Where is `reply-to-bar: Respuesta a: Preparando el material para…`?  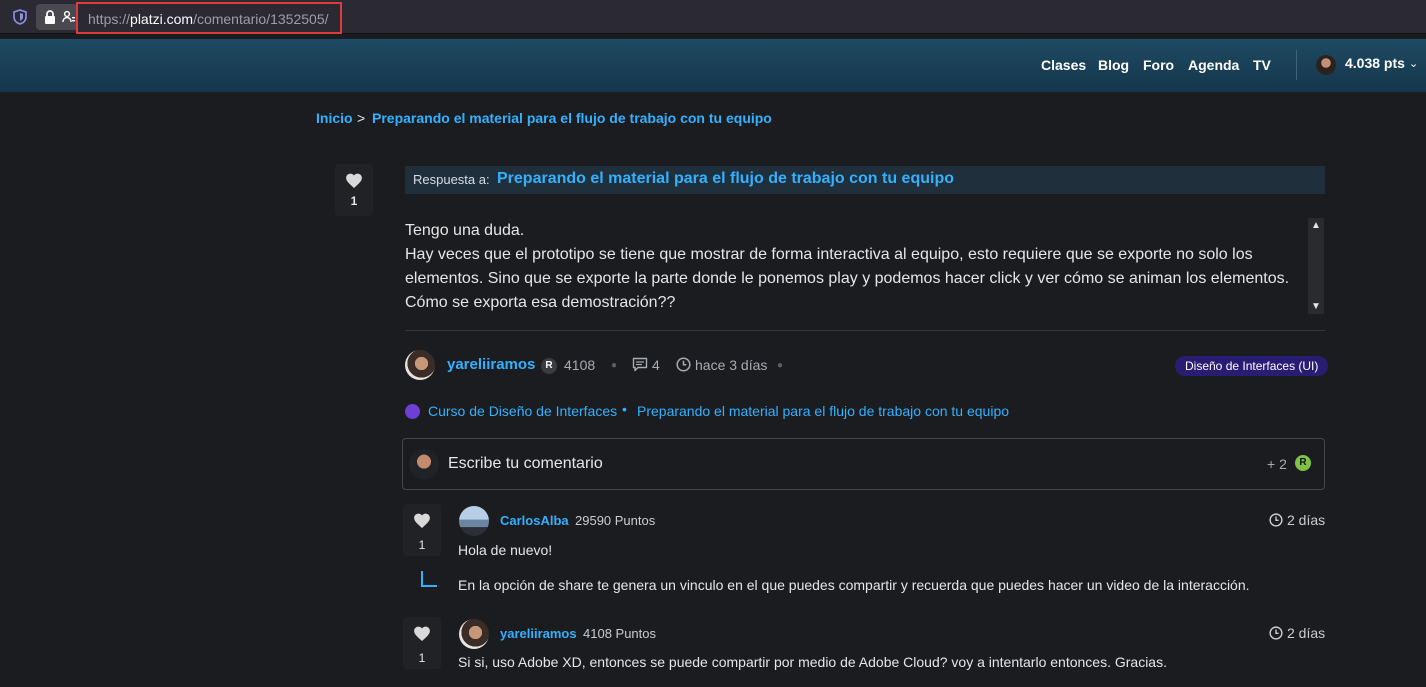 reply-to-bar: Respuesta a: Preparando el material para… is located at coordinates (865, 180).